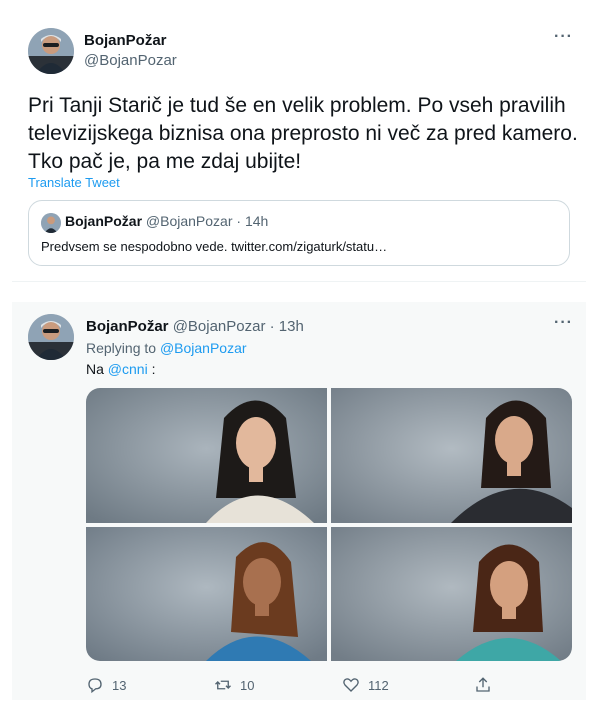 This screenshot has width=600, height=707. What do you see at coordinates (106, 685) in the screenshot?
I see `reply-button: 13` at bounding box center [106, 685].